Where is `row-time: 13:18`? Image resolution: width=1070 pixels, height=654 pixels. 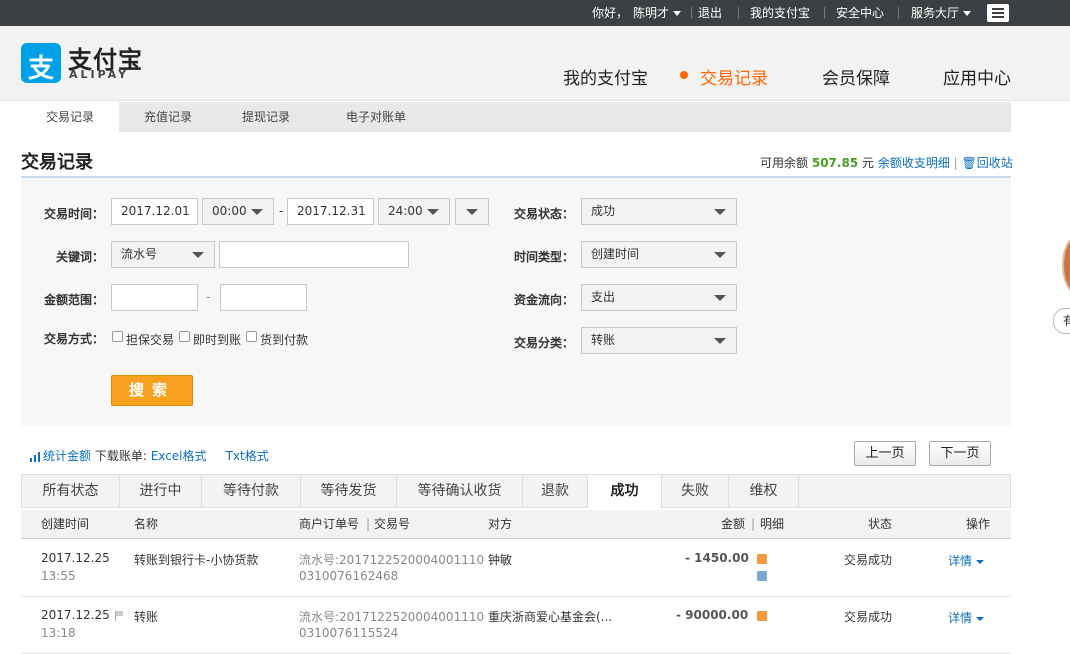 row-time: 13:18 is located at coordinates (58, 633).